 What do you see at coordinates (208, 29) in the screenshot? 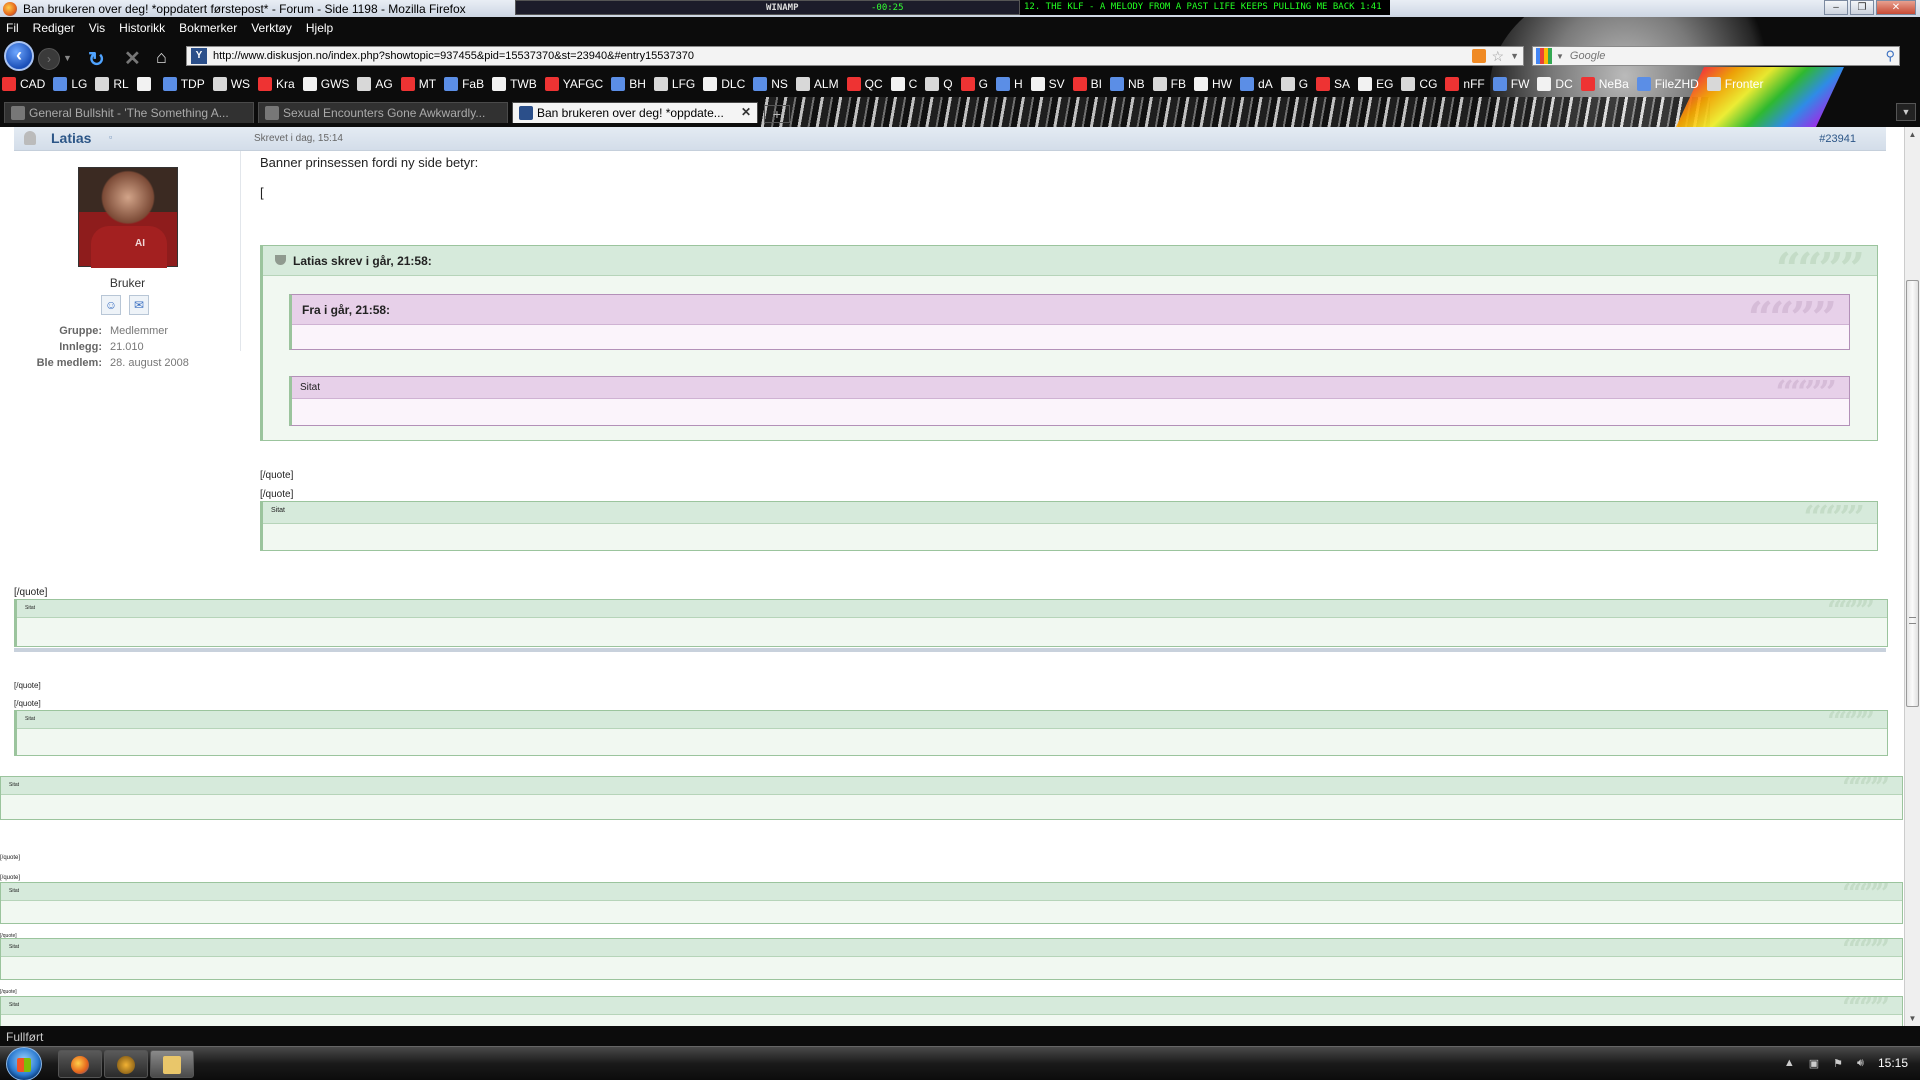
I see `menu-bokmerker: Bokmerker` at bounding box center [208, 29].